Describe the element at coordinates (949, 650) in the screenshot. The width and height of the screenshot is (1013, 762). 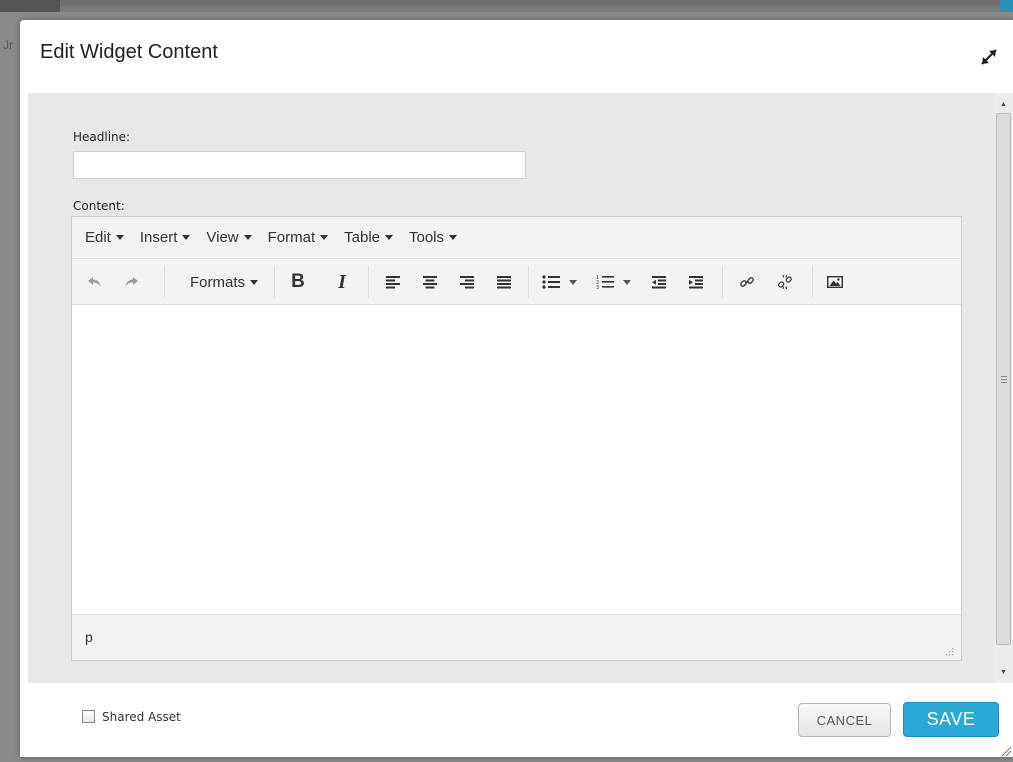
I see `editor-resize-icon` at that location.